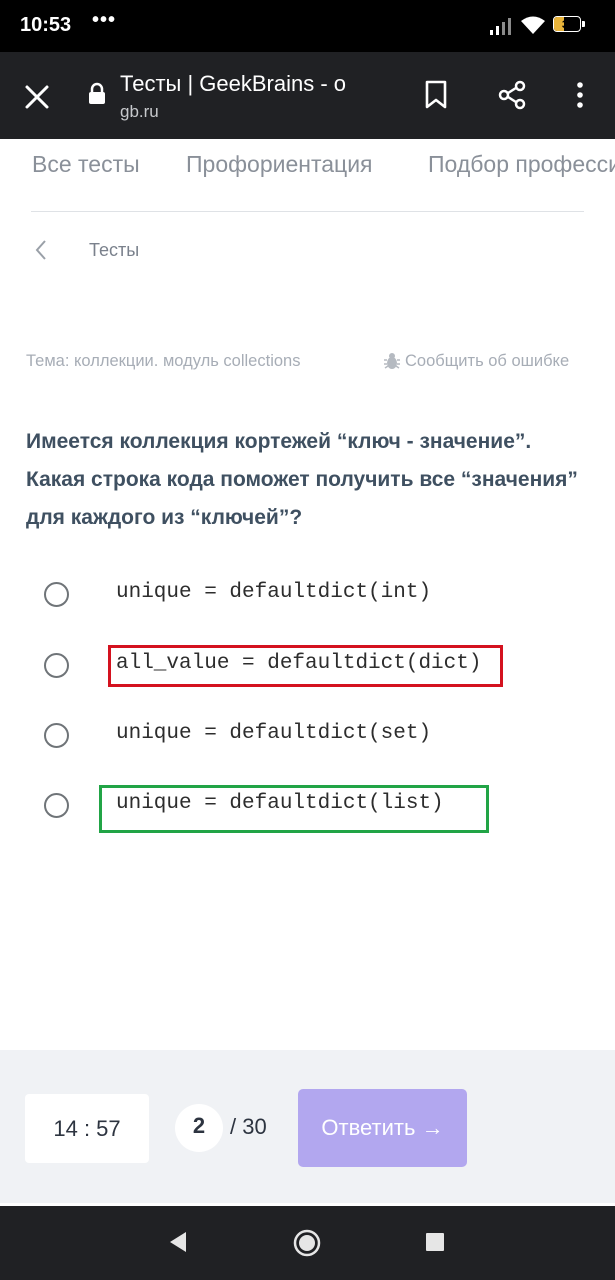  I want to click on breadcrumb: Тесты, so click(114, 250).